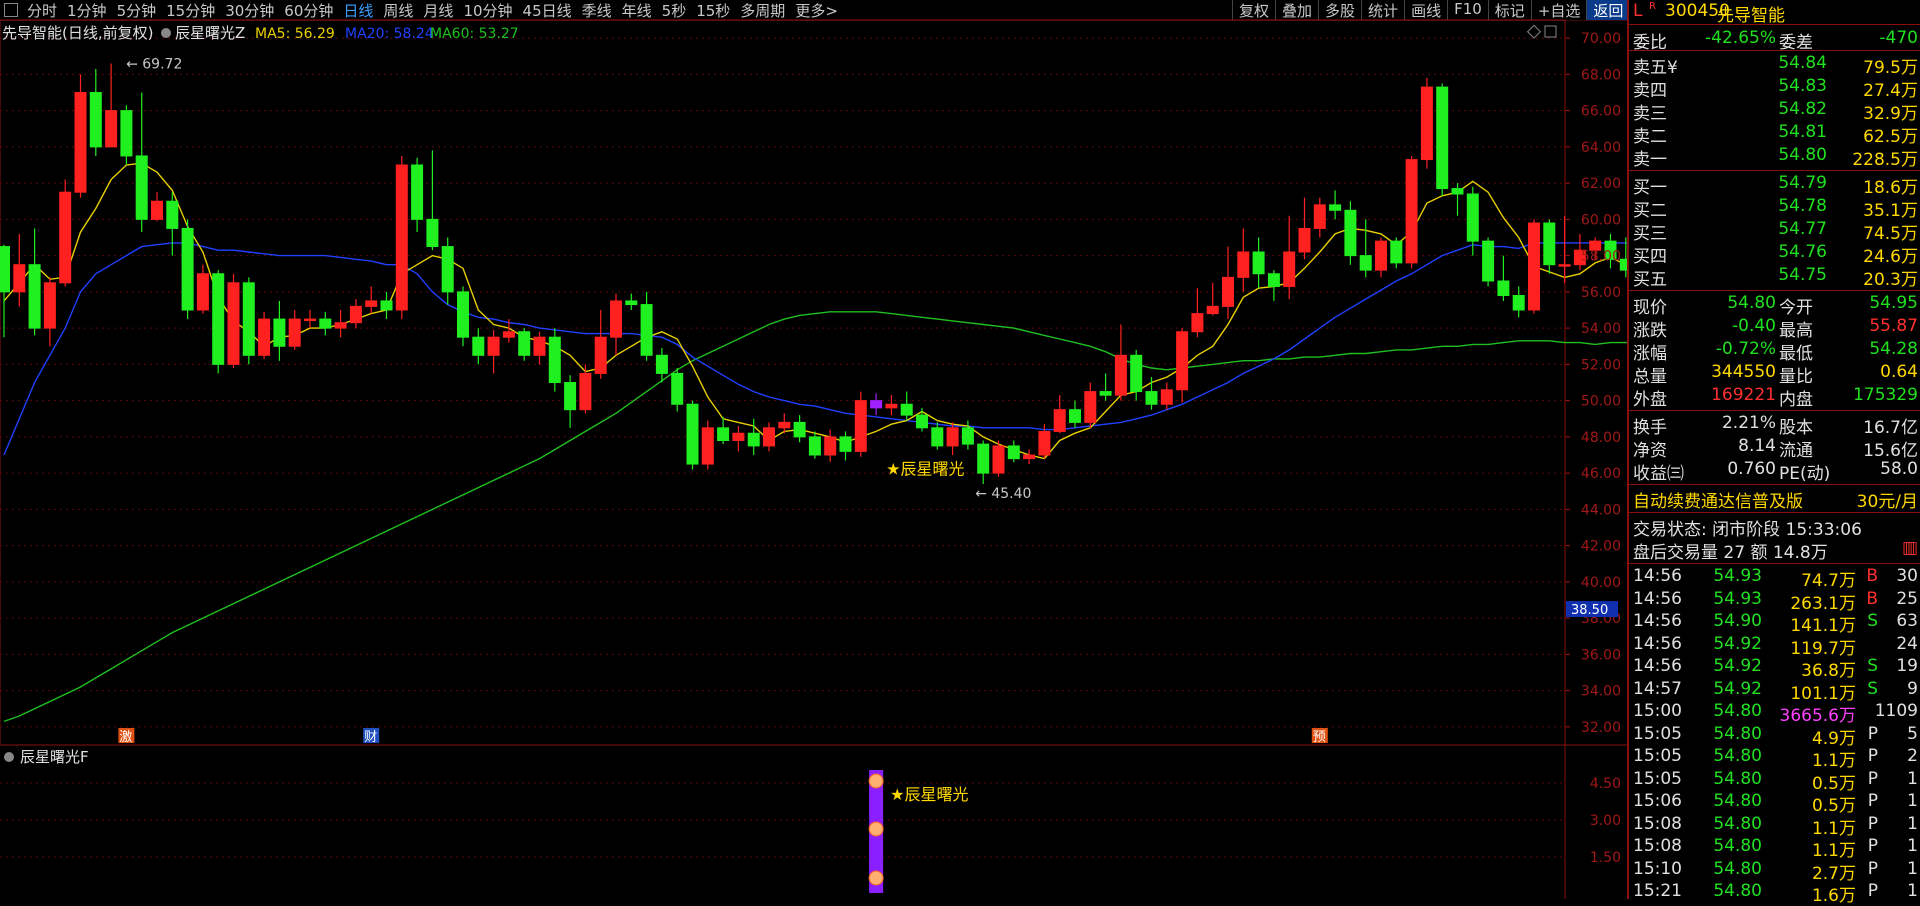 Image resolution: width=1920 pixels, height=906 pixels. Describe the element at coordinates (1796, 451) in the screenshot. I see `fund-label-2: 流通` at that location.